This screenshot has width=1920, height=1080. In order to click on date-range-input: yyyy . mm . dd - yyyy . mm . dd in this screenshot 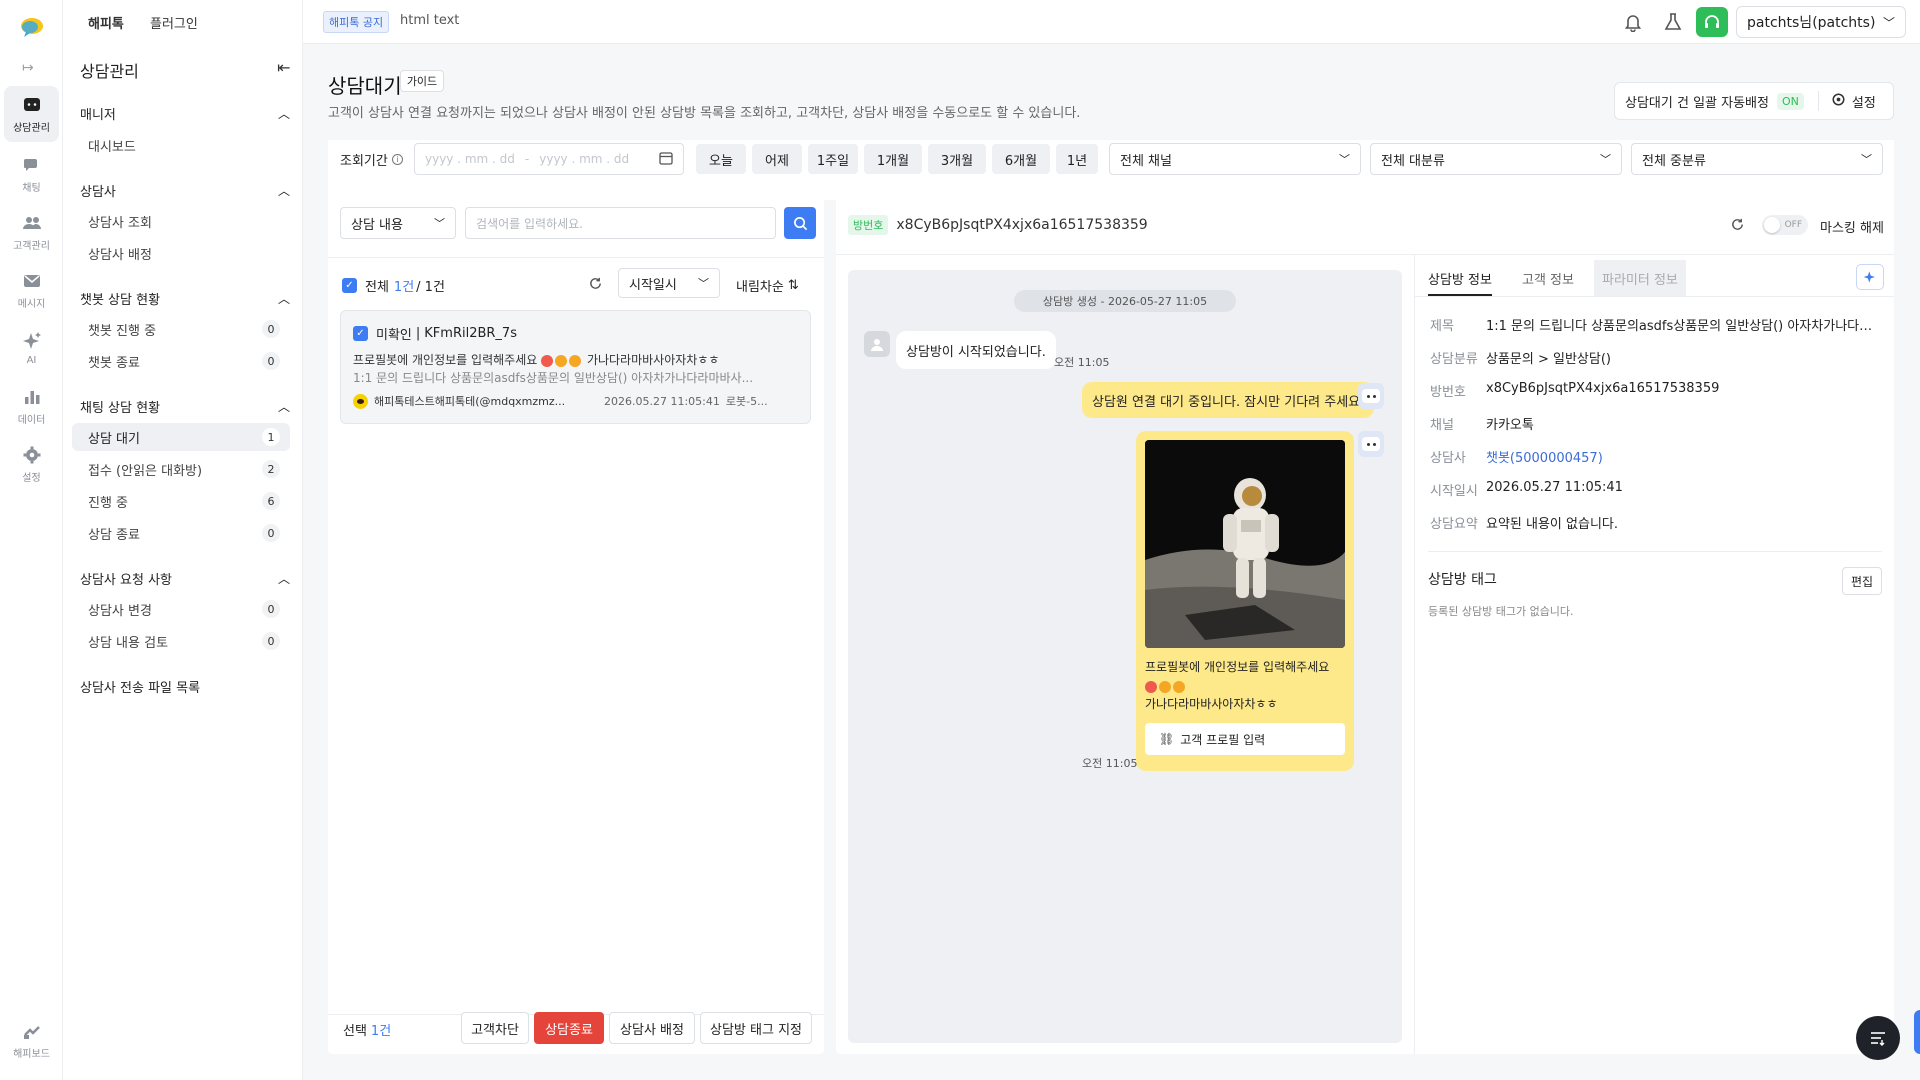, I will do `click(549, 159)`.